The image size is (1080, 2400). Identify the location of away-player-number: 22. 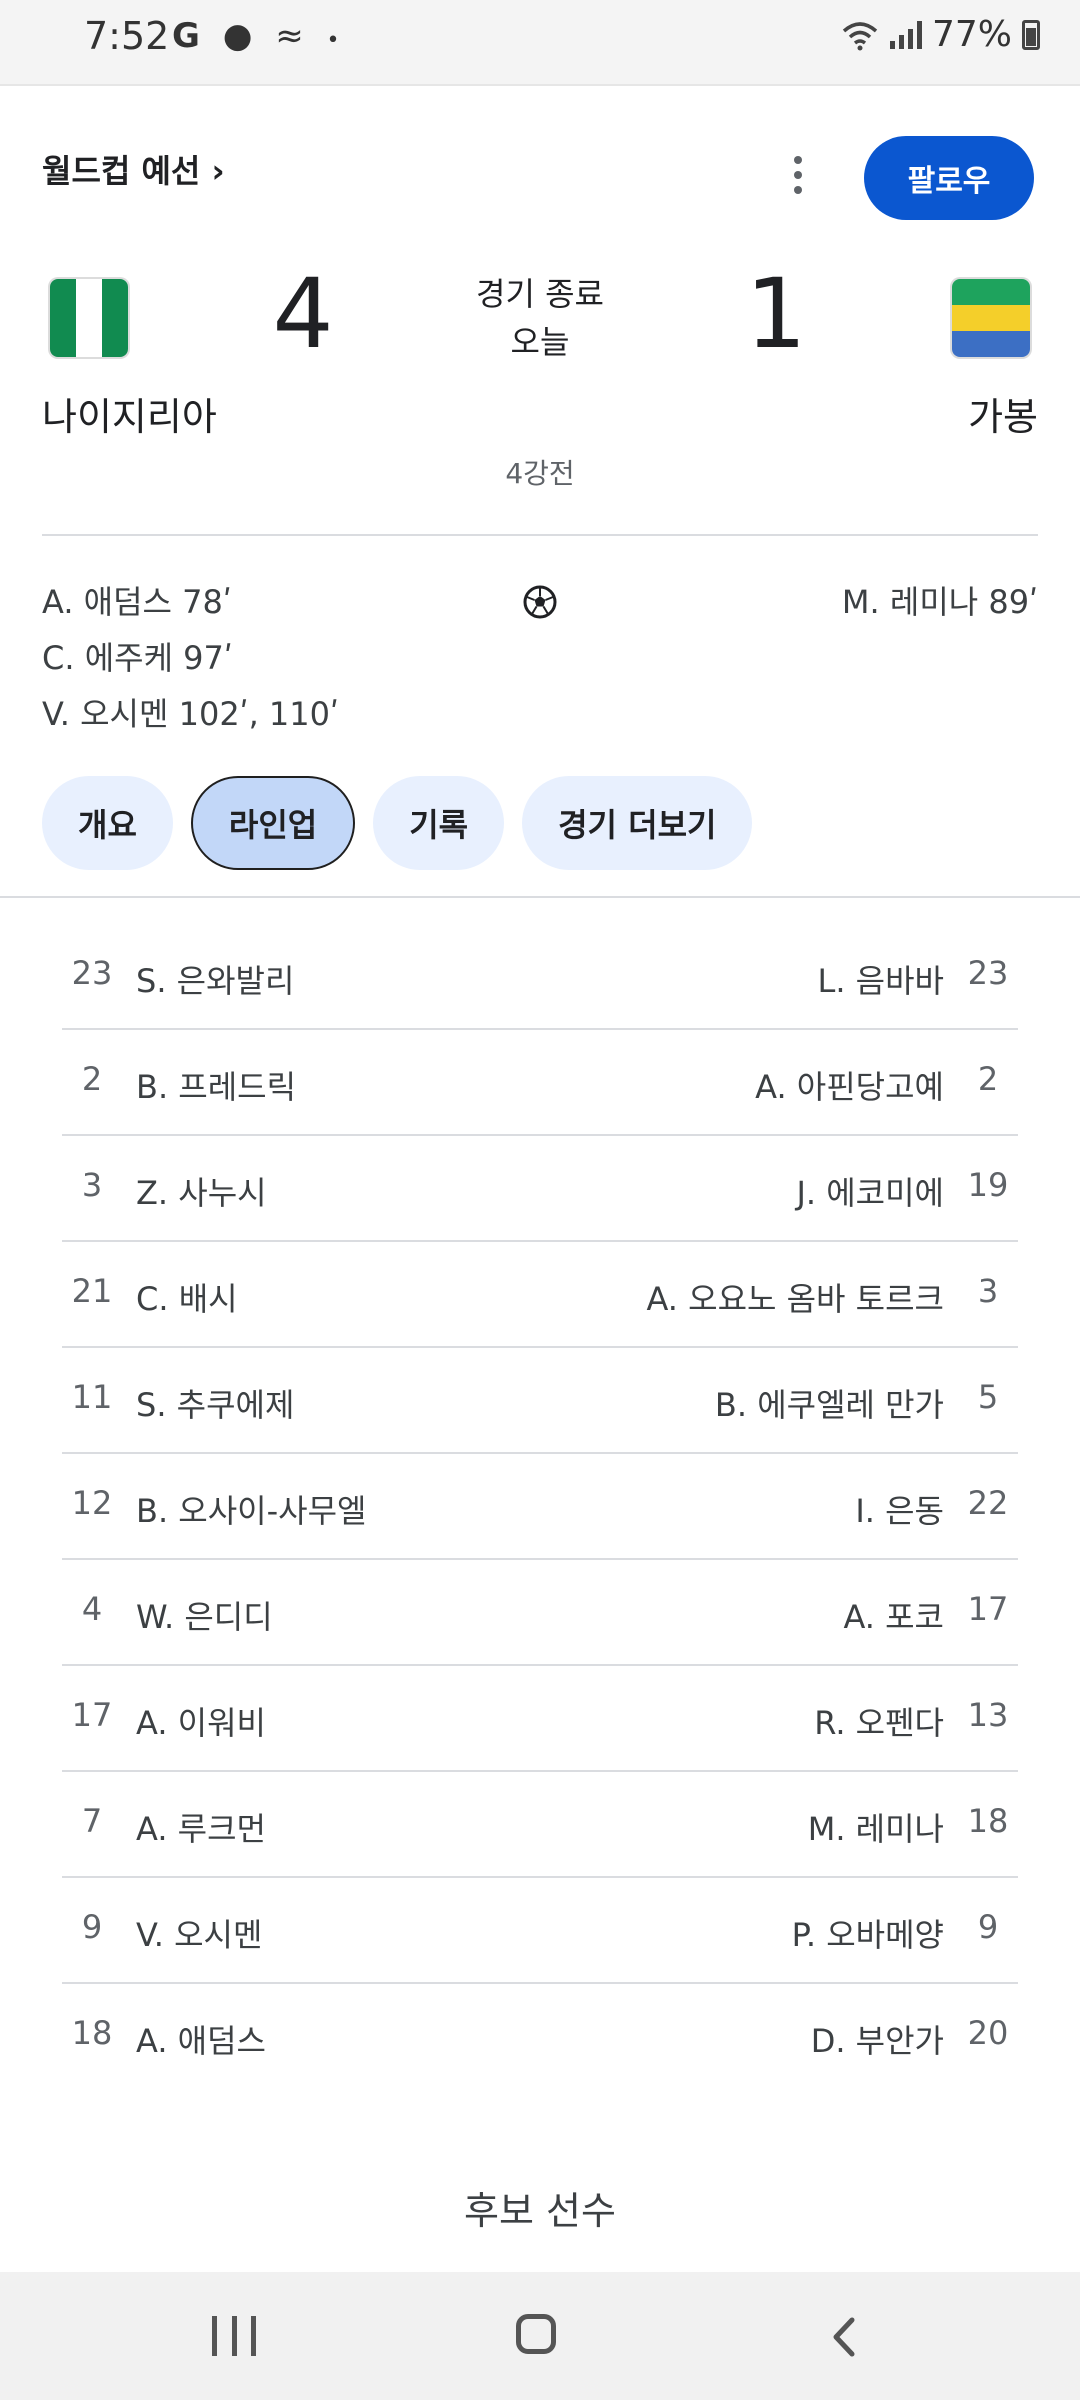
(988, 1503).